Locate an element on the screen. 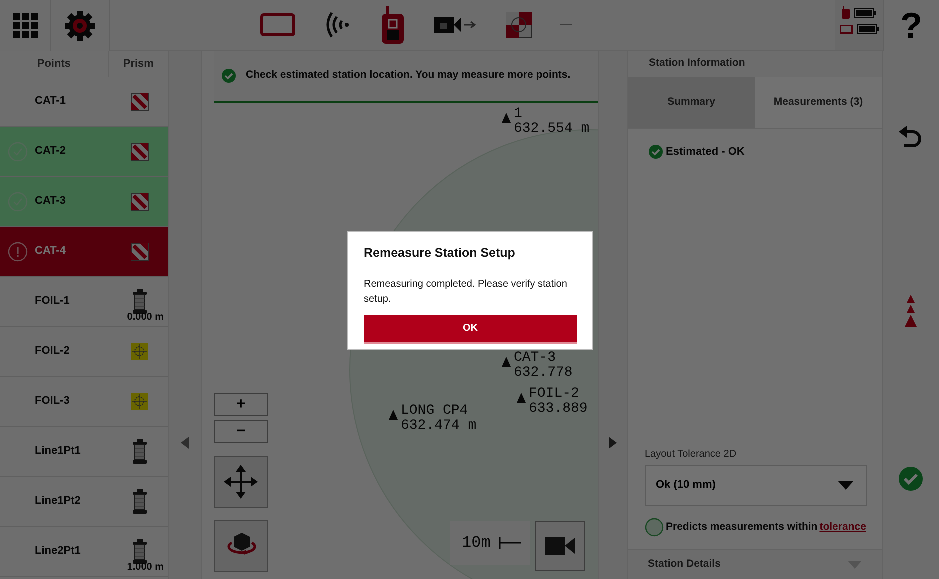 This screenshot has height=579, width=939. point-row: CAT-3 is located at coordinates (84, 202).